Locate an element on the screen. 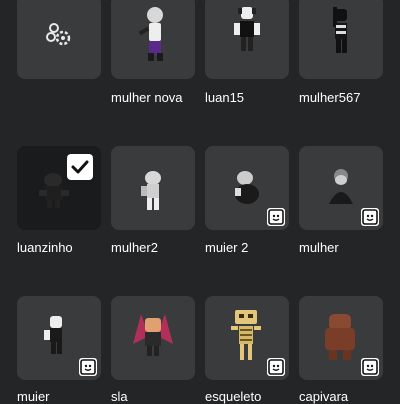 This screenshot has height=404, width=400. selected-check-icon is located at coordinates (80, 167).